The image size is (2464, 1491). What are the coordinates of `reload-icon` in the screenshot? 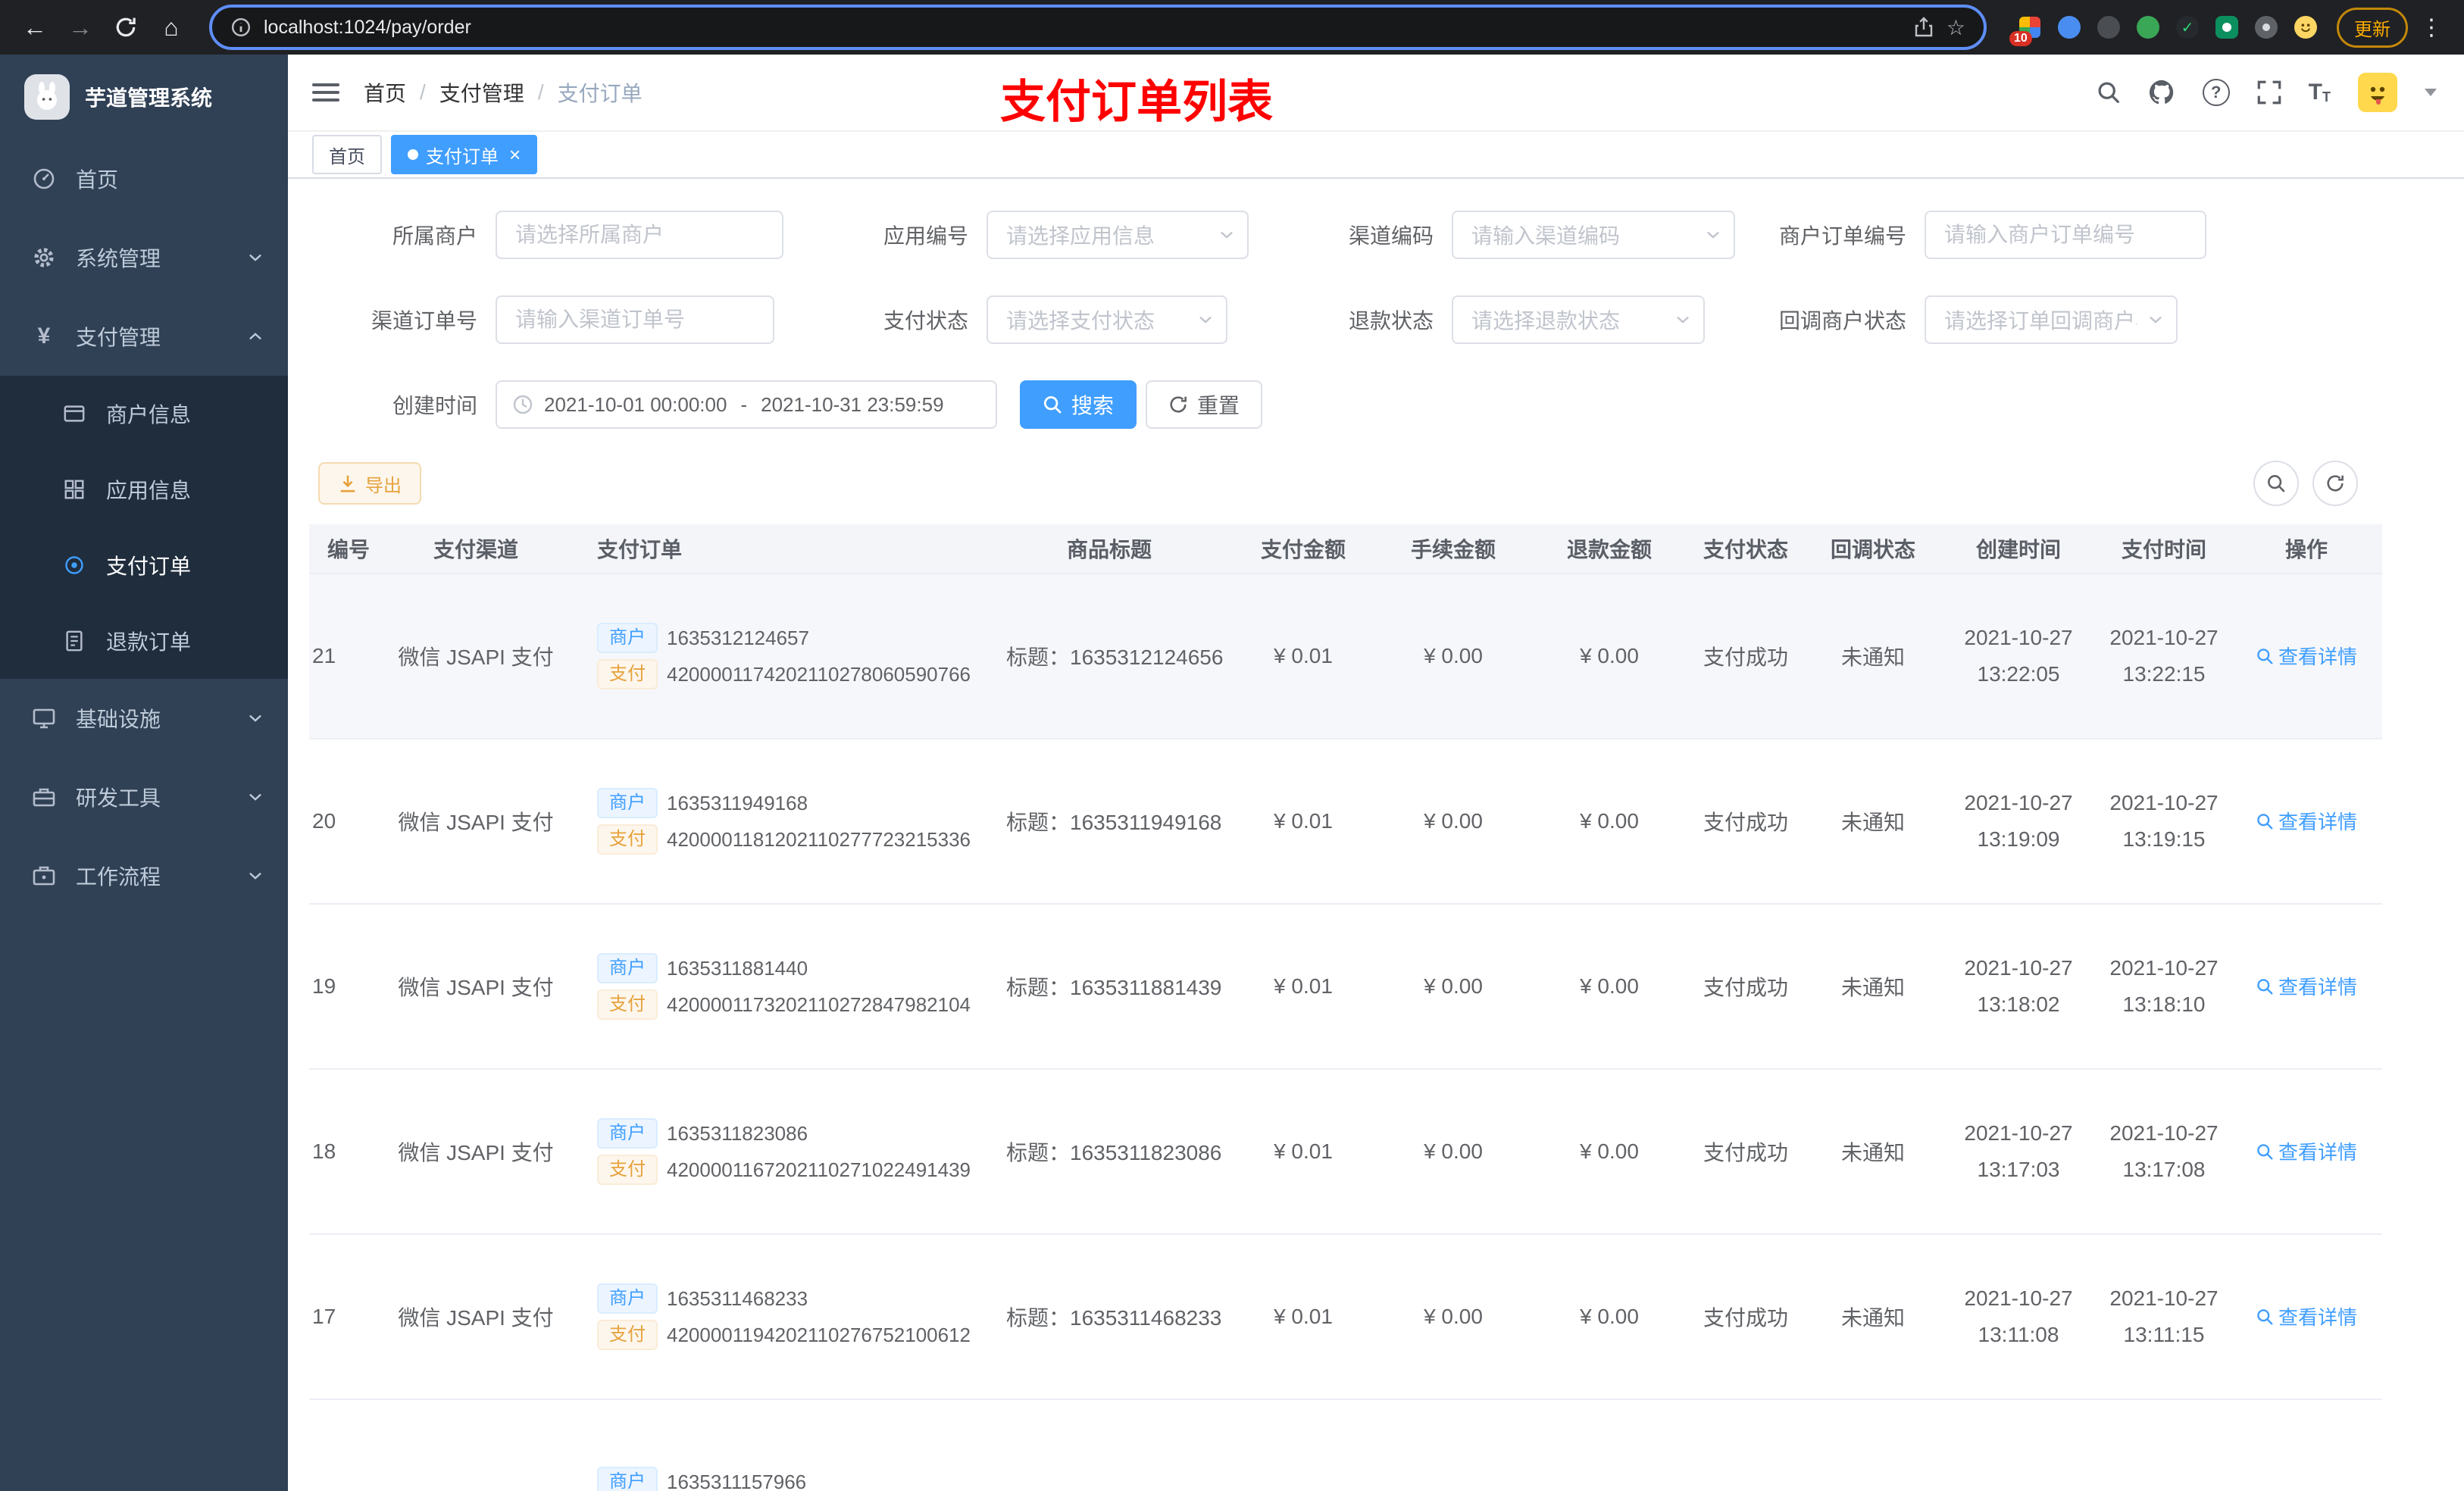 It's located at (125, 27).